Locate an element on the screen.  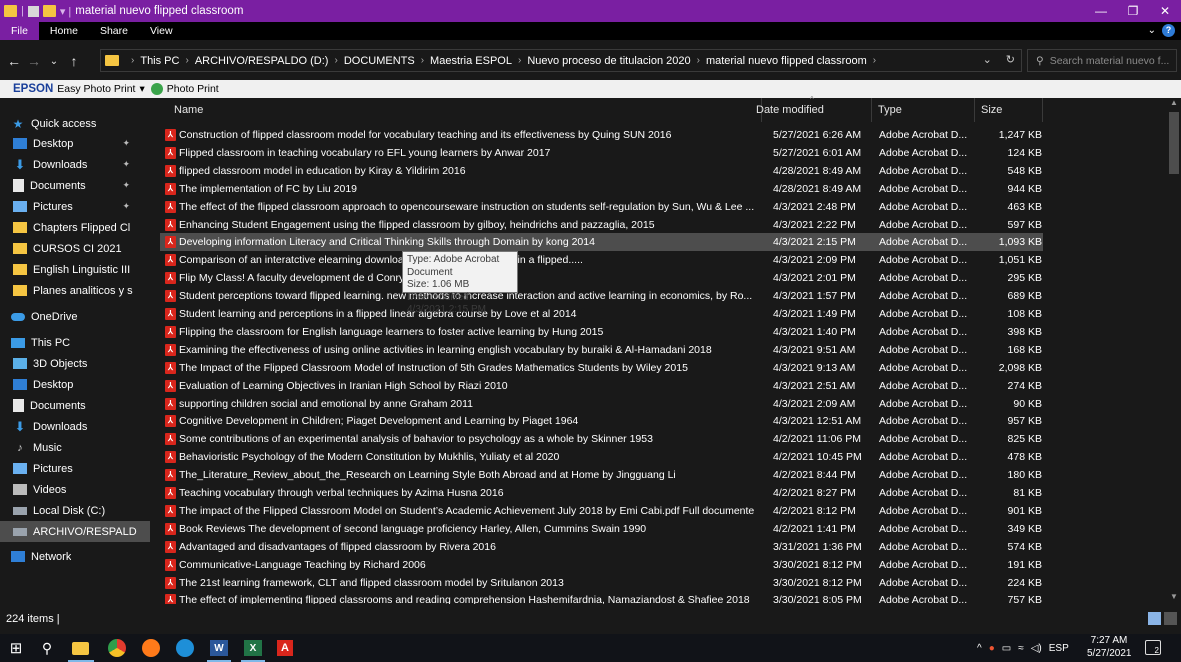
battery-icon: ▭ is located at coordinates (1006, 648).